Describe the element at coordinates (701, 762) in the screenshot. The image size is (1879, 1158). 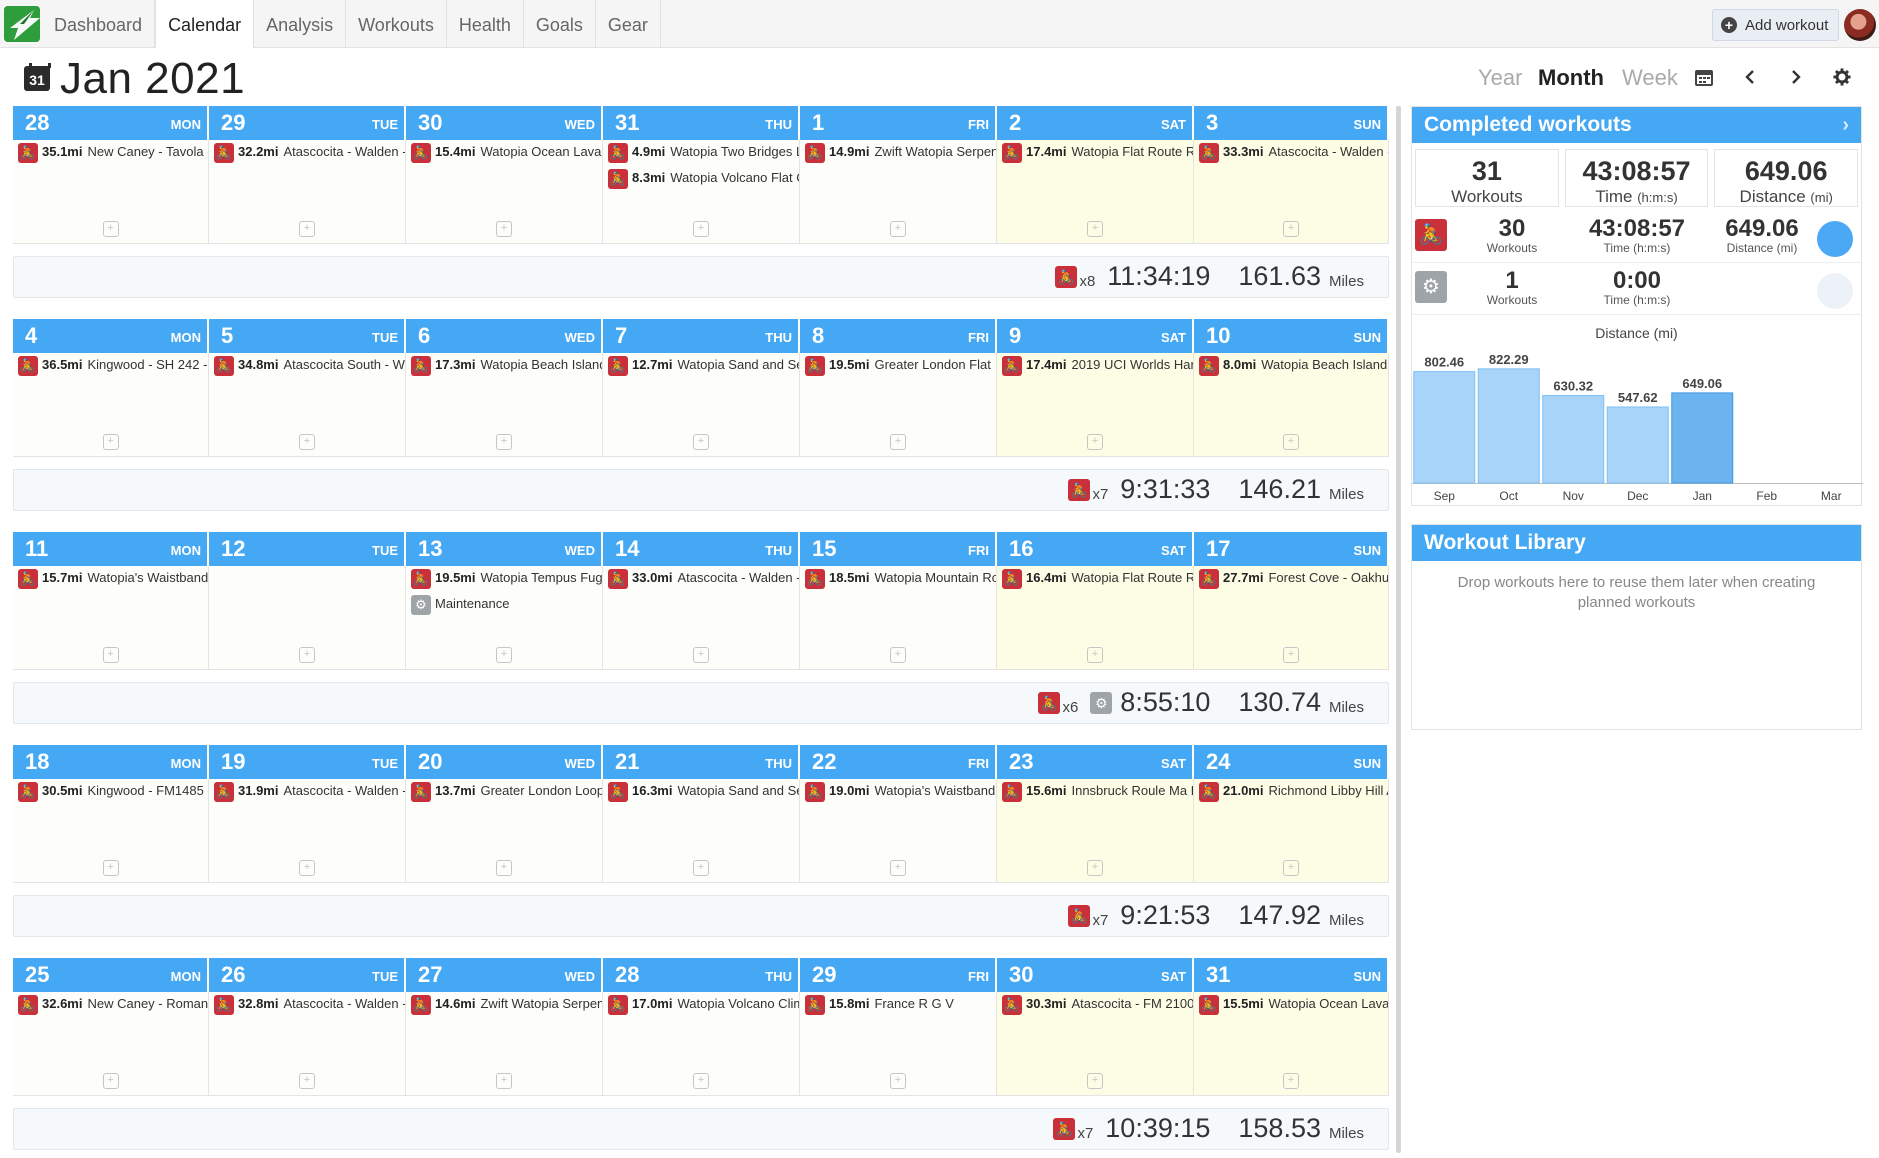
I see `day-header: 21 THU` at that location.